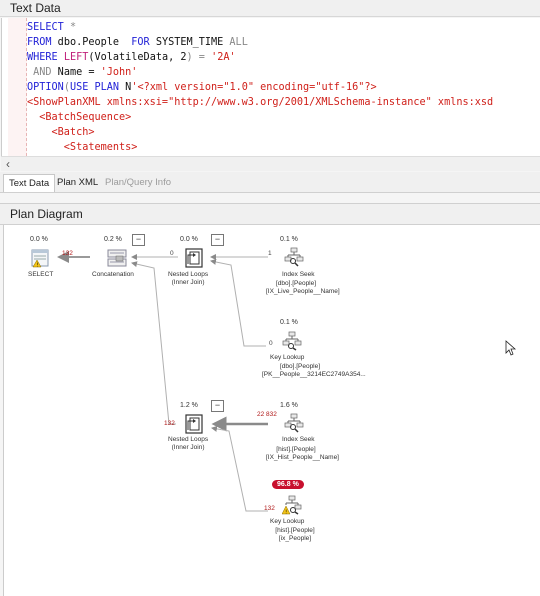  What do you see at coordinates (223, 57) in the screenshot?
I see `code-token: '2A'` at bounding box center [223, 57].